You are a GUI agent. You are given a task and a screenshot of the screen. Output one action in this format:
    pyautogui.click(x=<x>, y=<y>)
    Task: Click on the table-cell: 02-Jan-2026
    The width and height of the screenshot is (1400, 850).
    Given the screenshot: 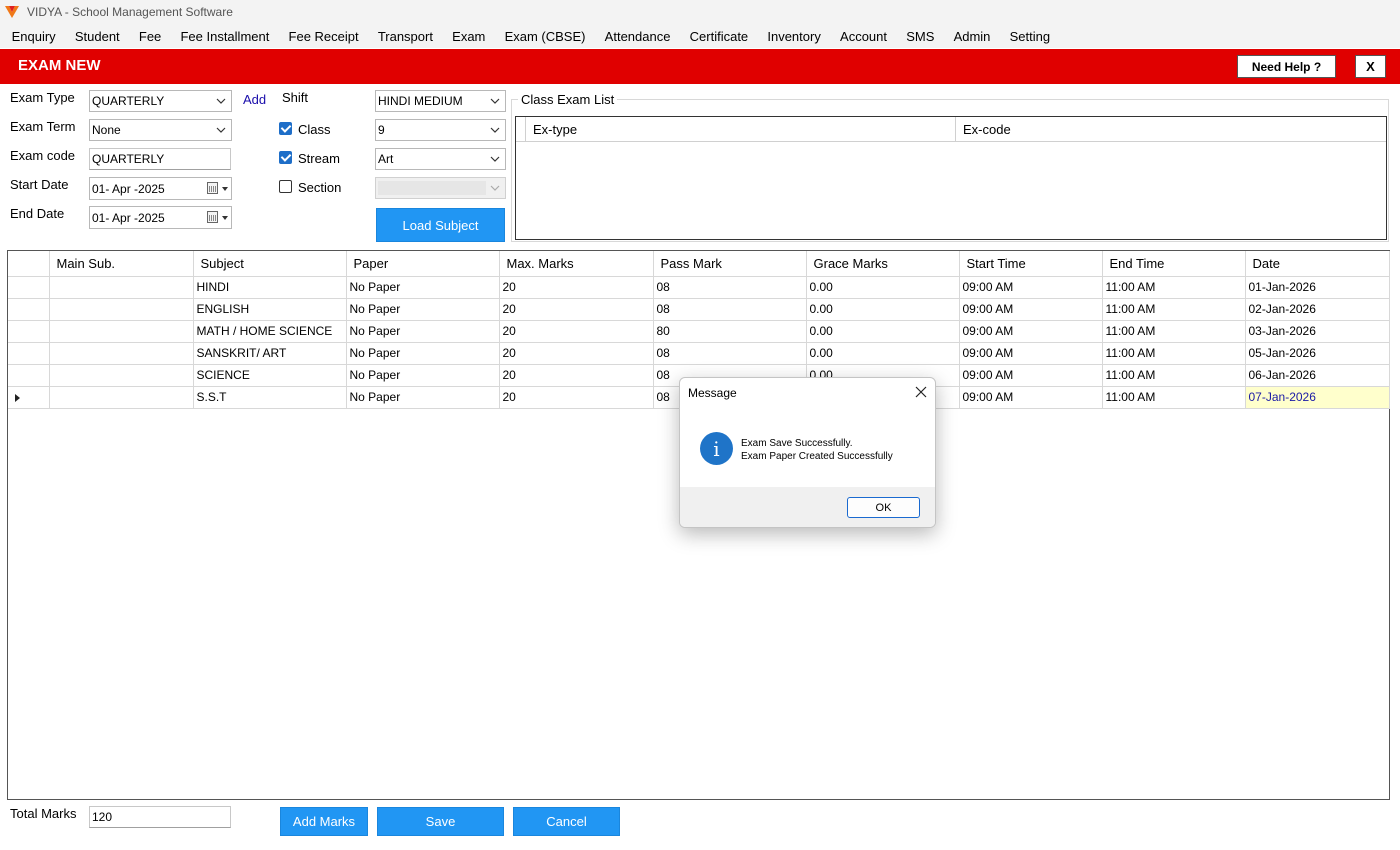 What is the action you would take?
    pyautogui.click(x=1317, y=309)
    